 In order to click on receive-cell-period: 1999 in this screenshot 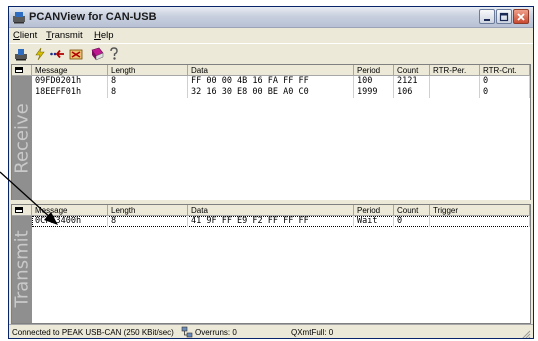, I will do `click(374, 92)`.